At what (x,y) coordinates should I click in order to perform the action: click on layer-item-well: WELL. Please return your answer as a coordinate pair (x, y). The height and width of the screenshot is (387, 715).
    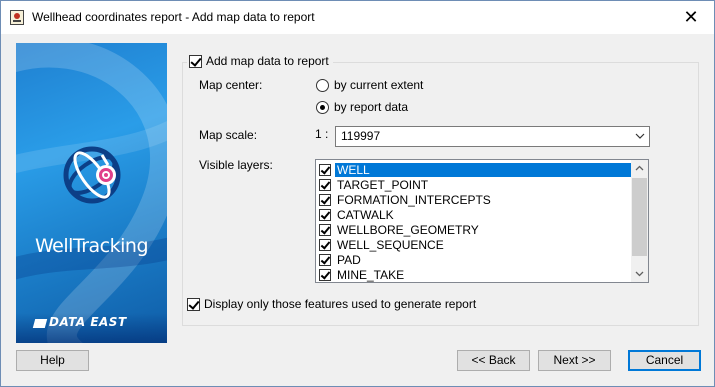
    Looking at the image, I should click on (475, 169).